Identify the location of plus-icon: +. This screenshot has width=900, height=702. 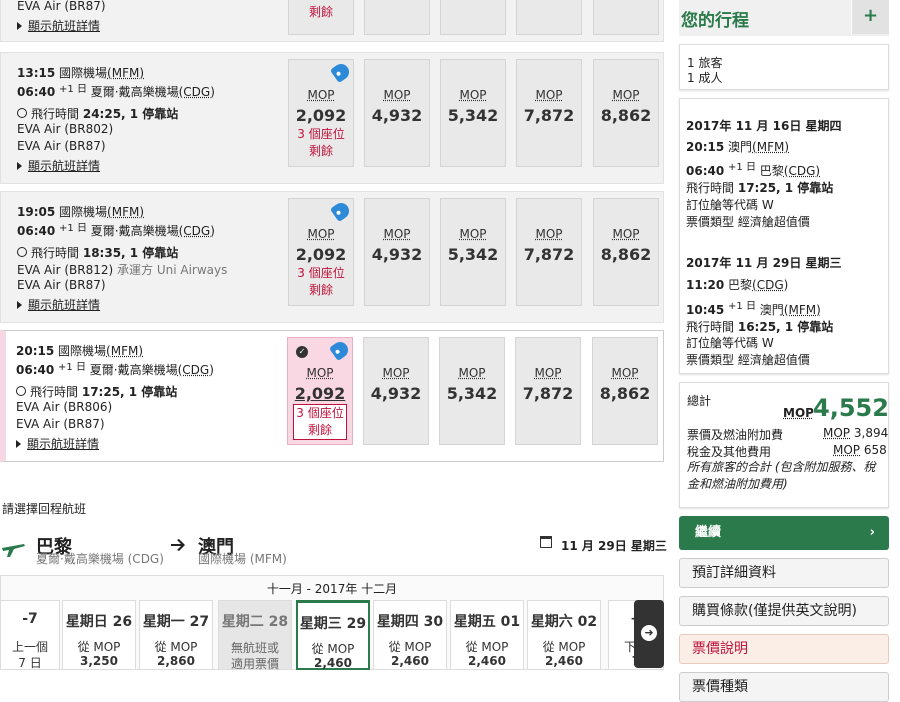
(870, 15).